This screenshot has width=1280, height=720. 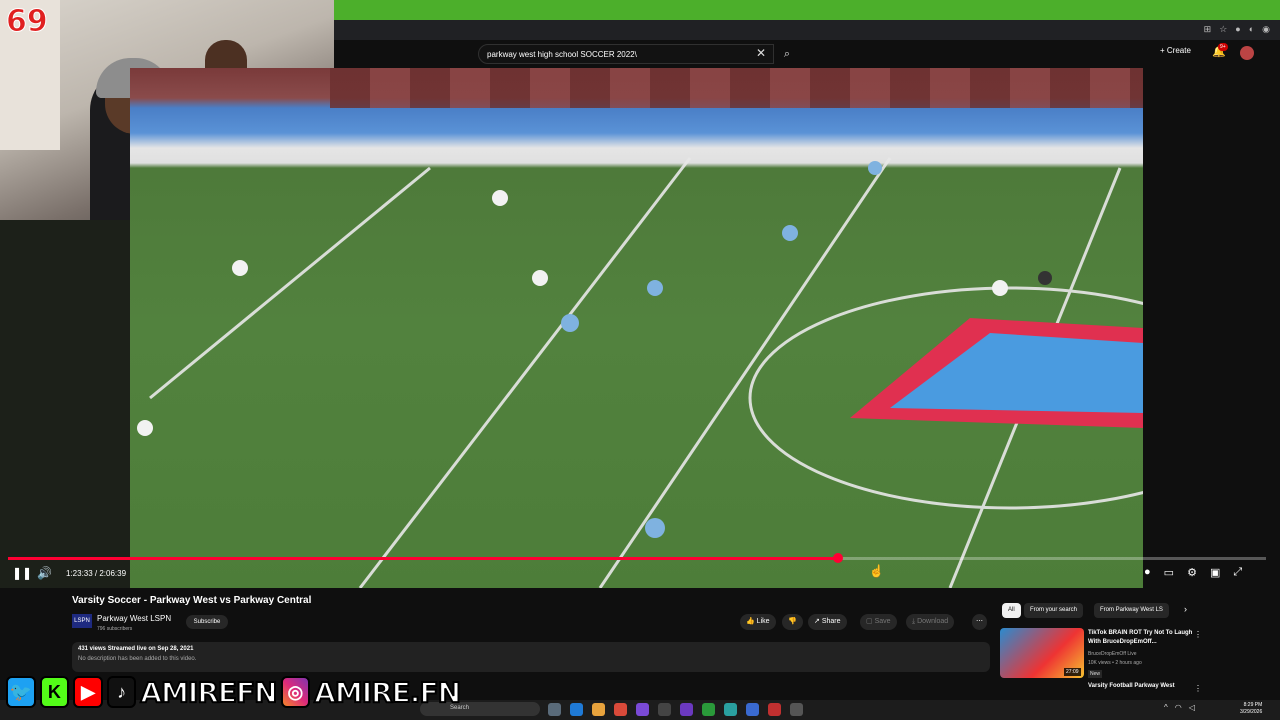 I want to click on subtitles-icon: ▭, so click(x=1169, y=572).